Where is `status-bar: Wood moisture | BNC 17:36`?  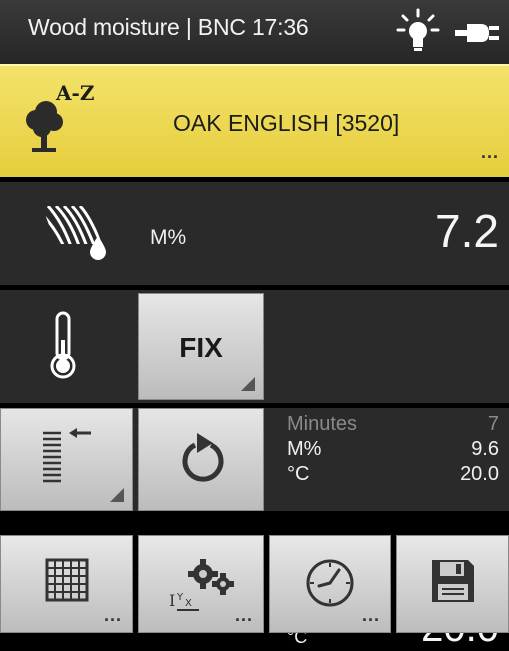 status-bar: Wood moisture | BNC 17:36 is located at coordinates (254, 32).